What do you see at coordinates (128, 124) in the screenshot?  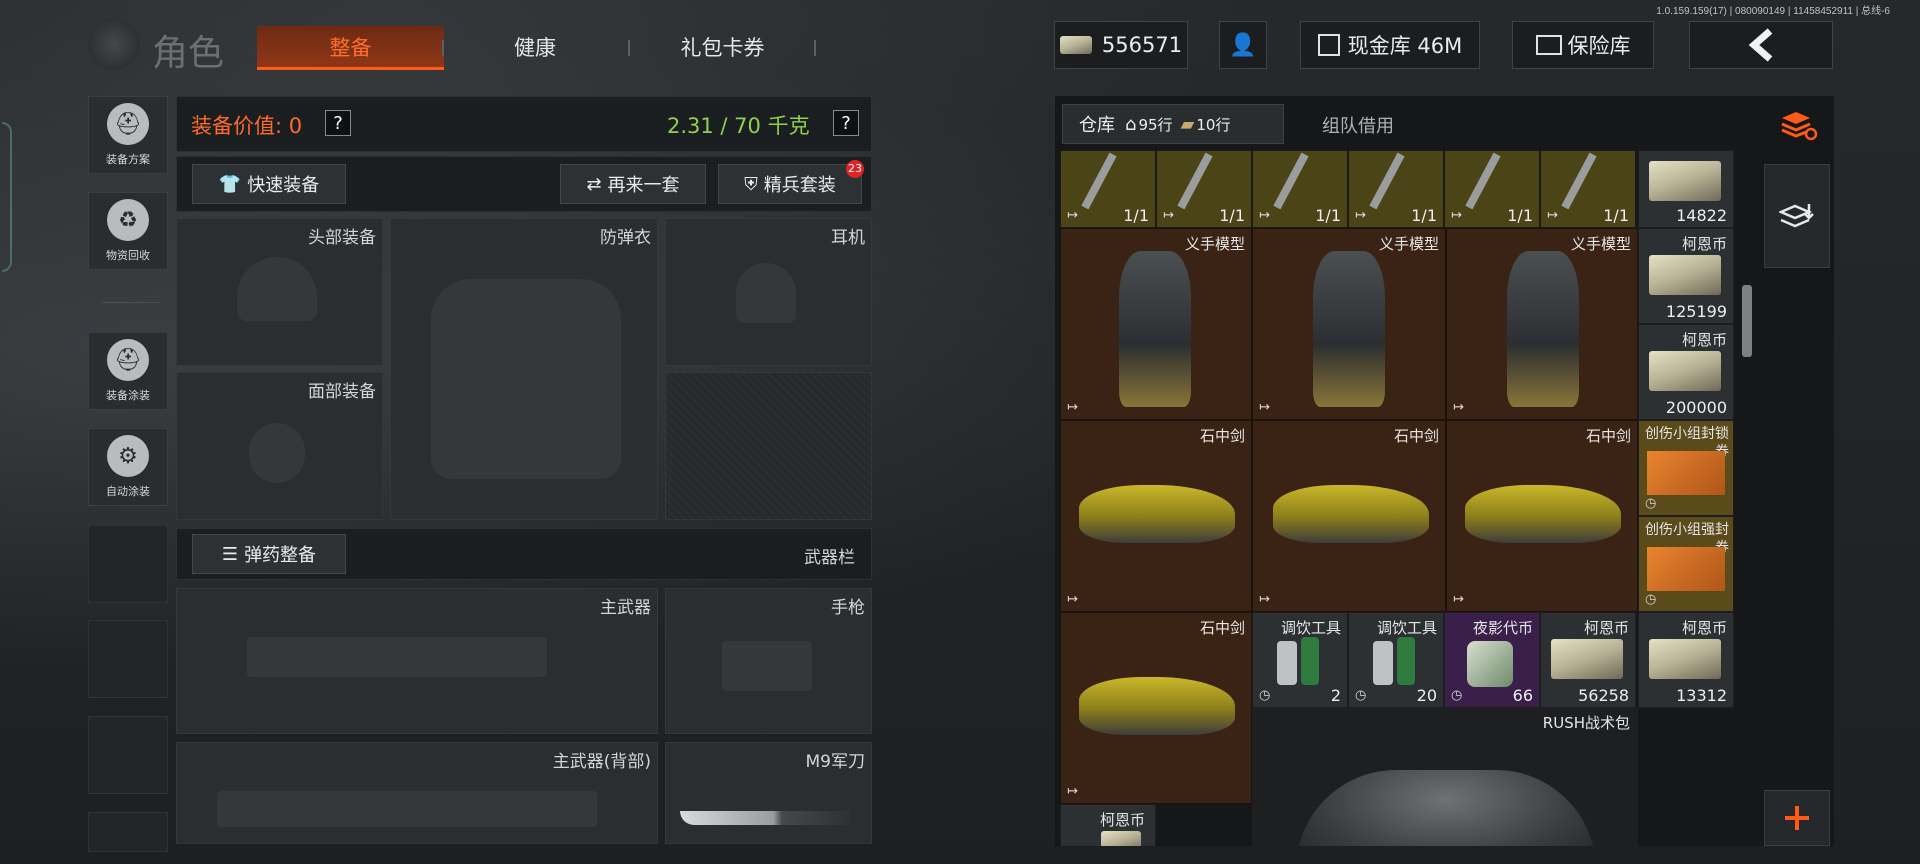 I see `helmet-icon: ⛑` at bounding box center [128, 124].